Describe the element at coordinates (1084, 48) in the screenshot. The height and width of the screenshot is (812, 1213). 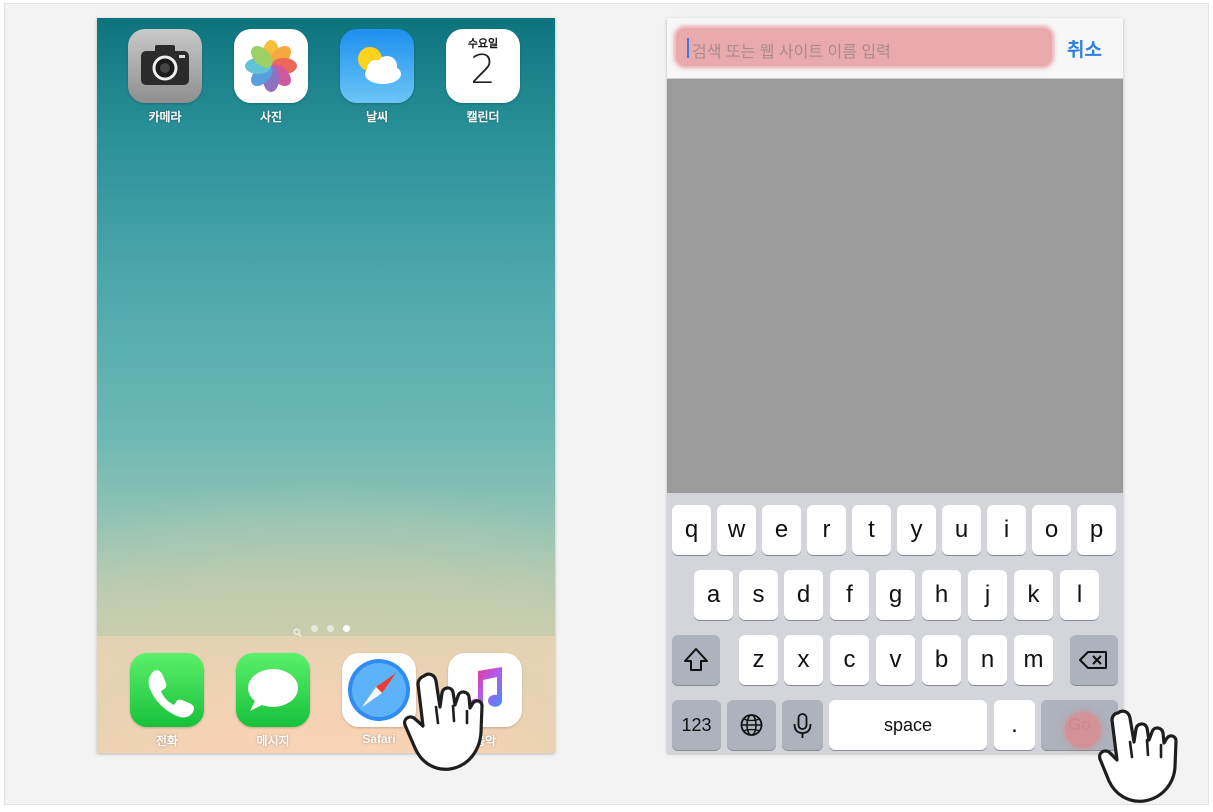
I see `cancel-button: 취소` at that location.